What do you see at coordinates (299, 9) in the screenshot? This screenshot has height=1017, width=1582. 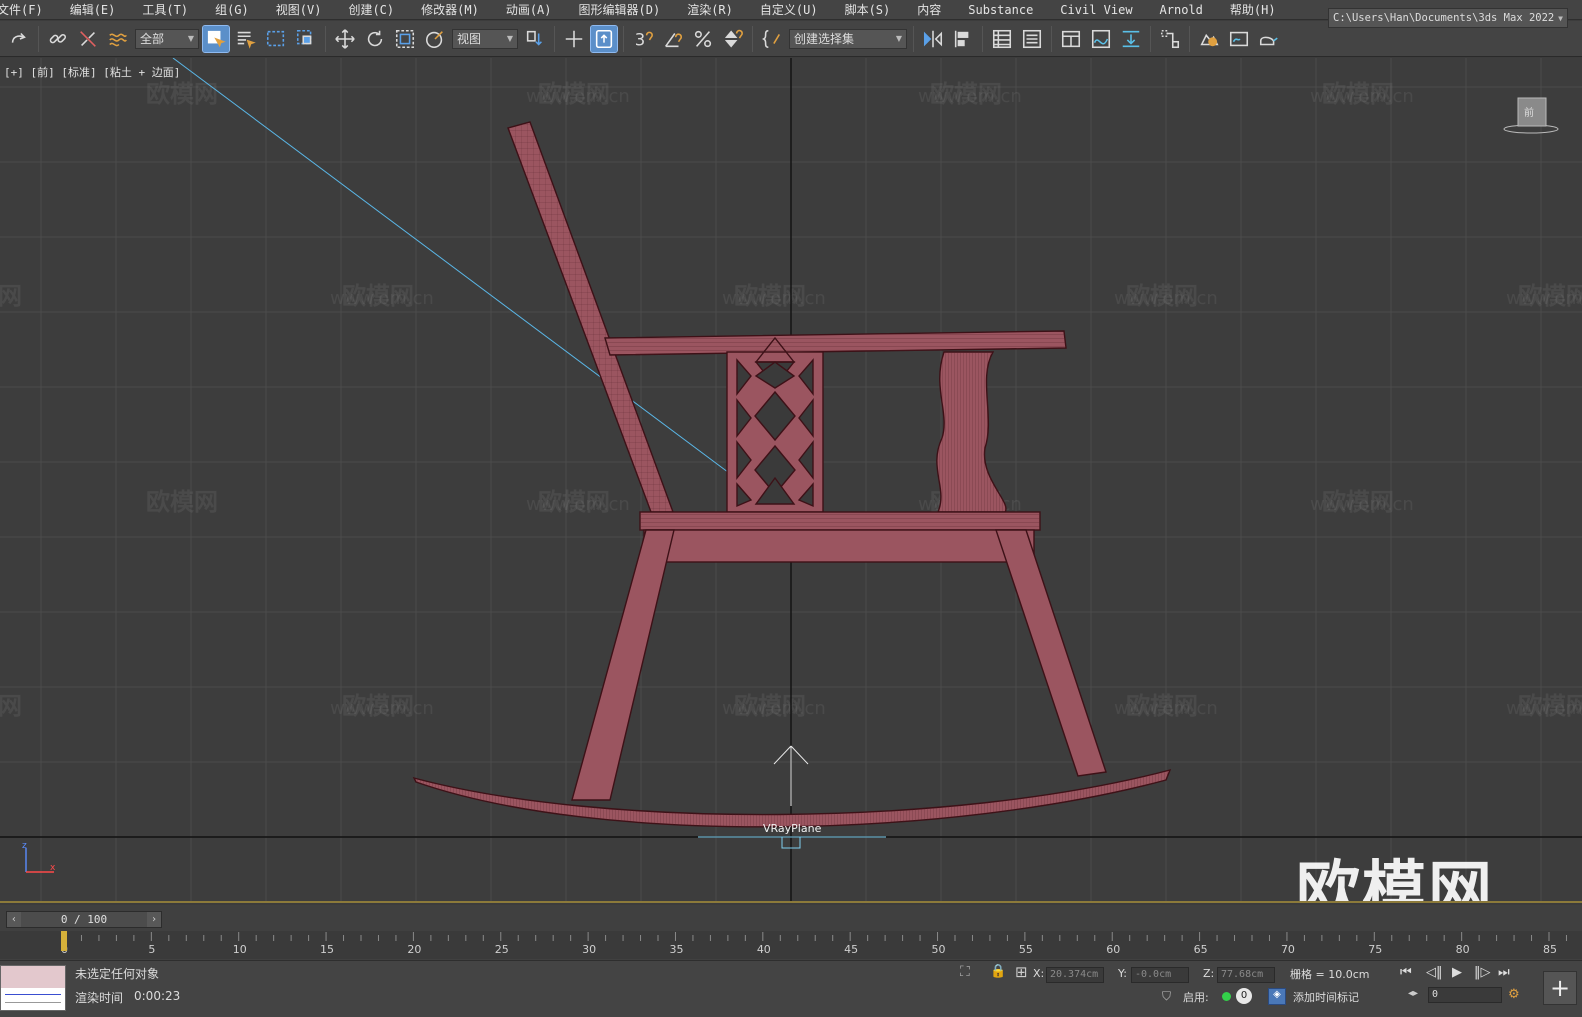 I see `menu-item-4: 视图(V)` at bounding box center [299, 9].